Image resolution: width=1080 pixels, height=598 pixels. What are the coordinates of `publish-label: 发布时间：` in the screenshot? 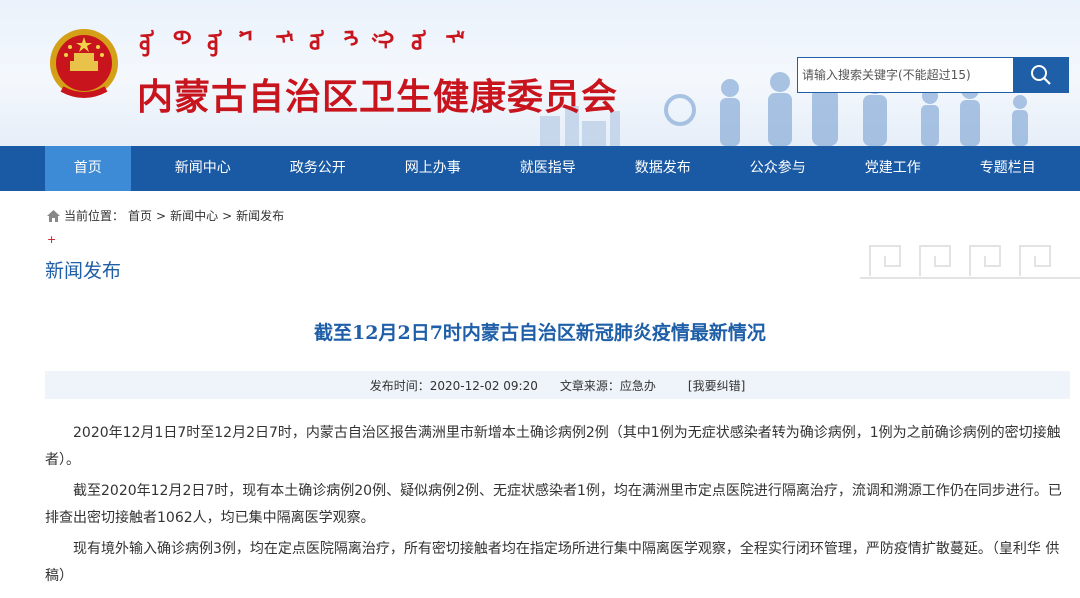 It's located at (399, 385).